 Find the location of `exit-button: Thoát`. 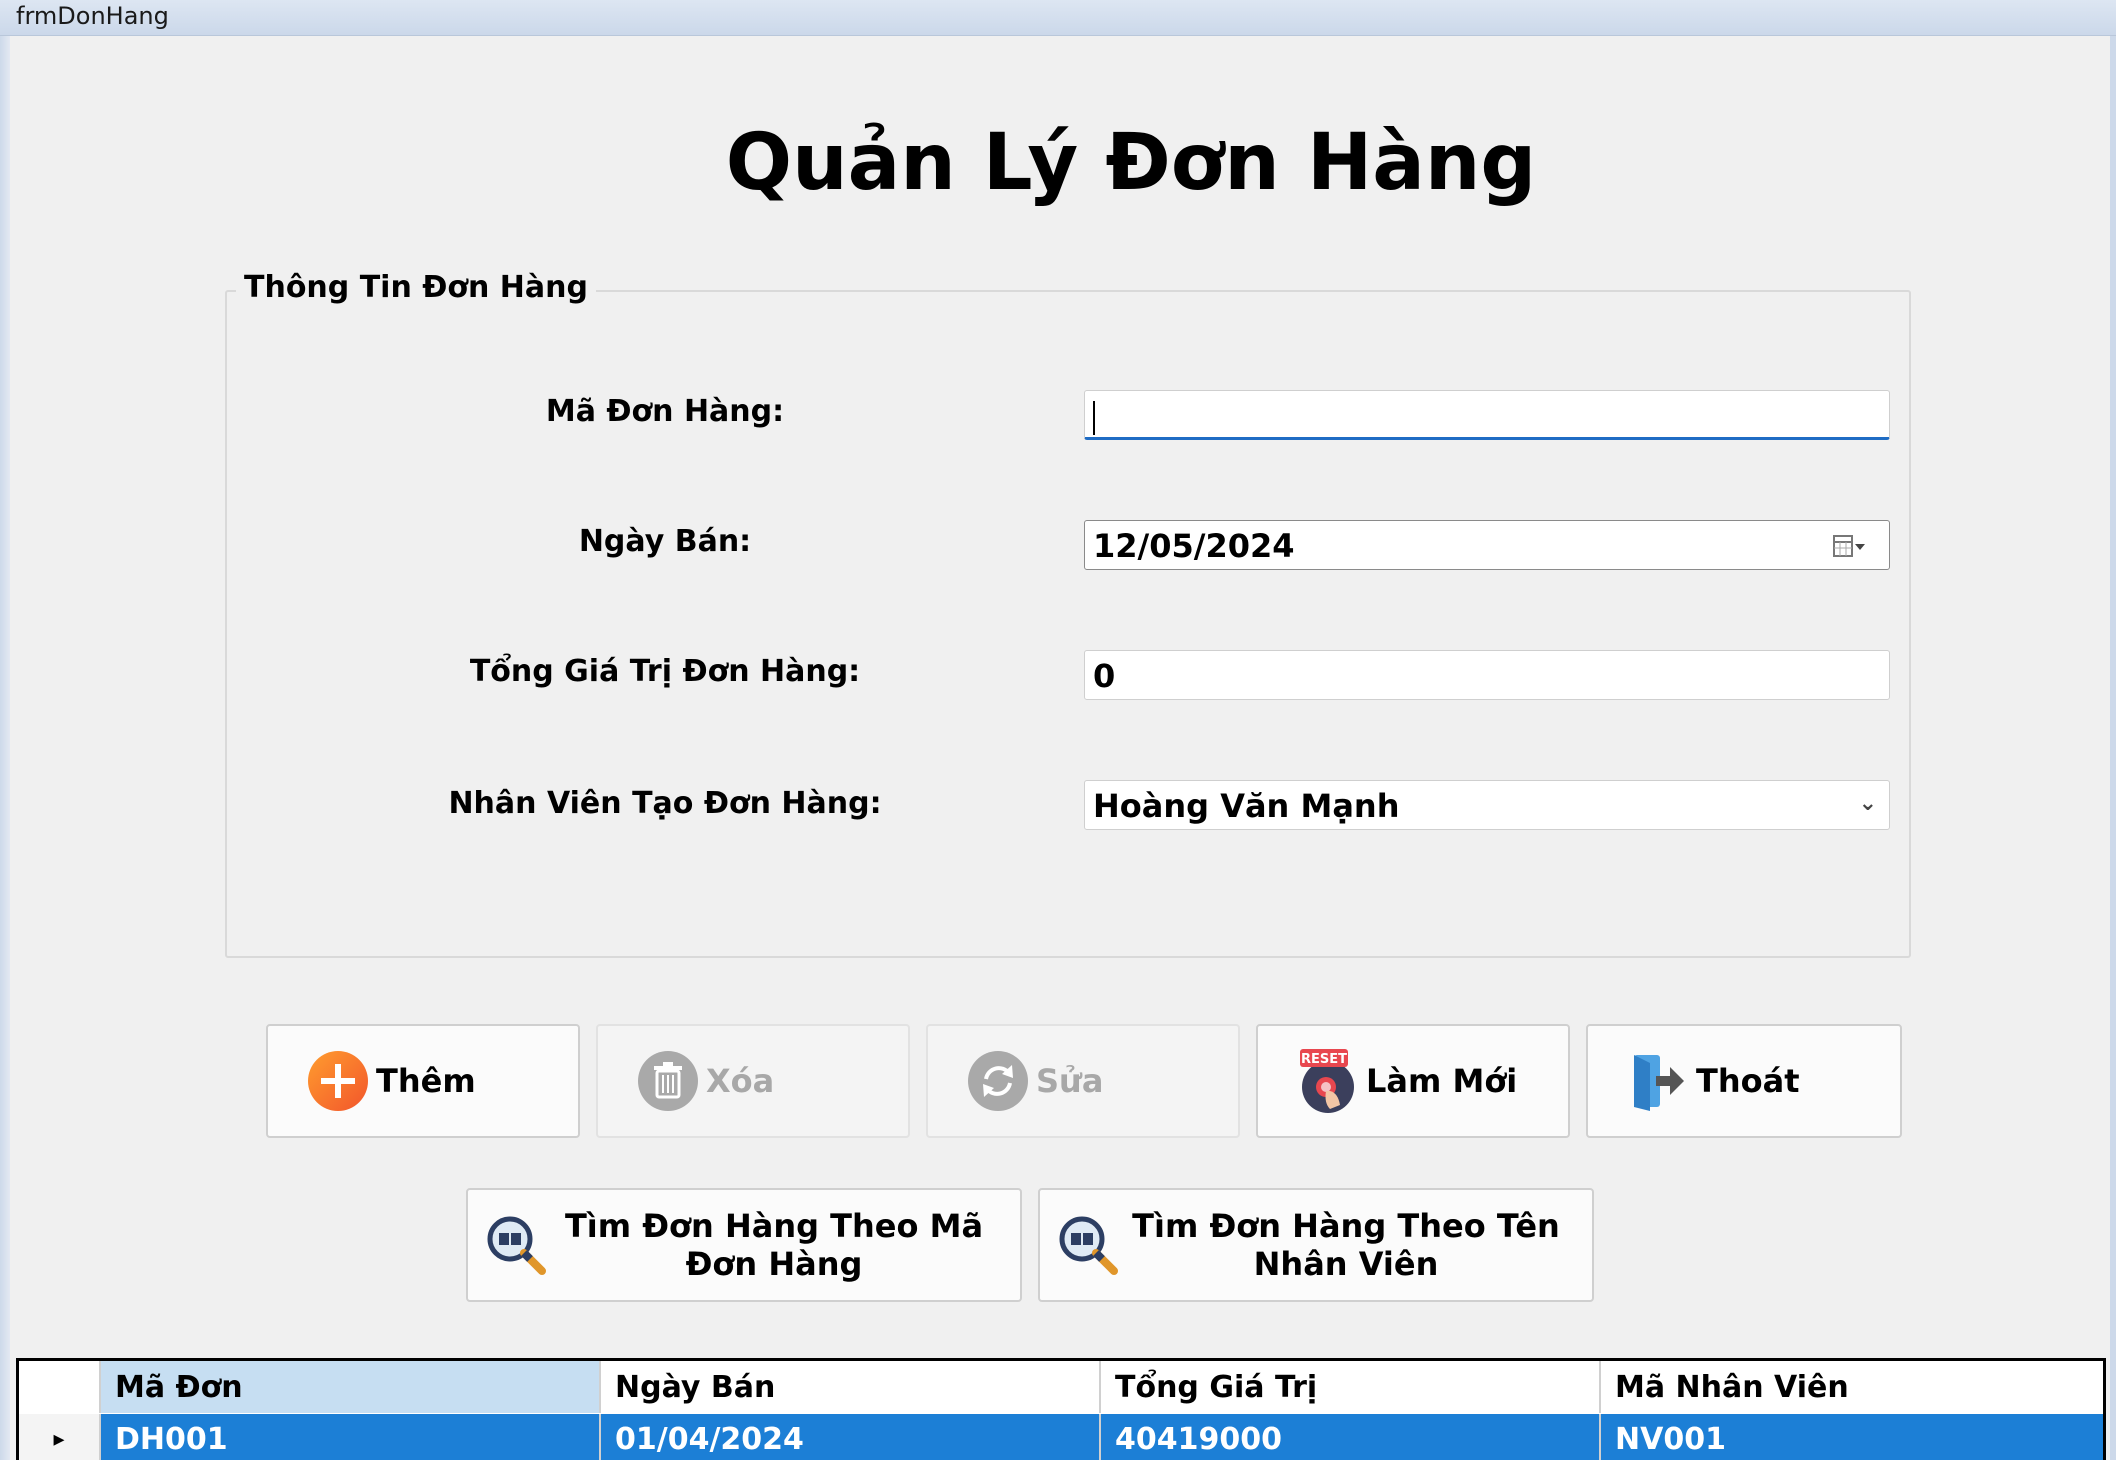

exit-button: Thoát is located at coordinates (1744, 1081).